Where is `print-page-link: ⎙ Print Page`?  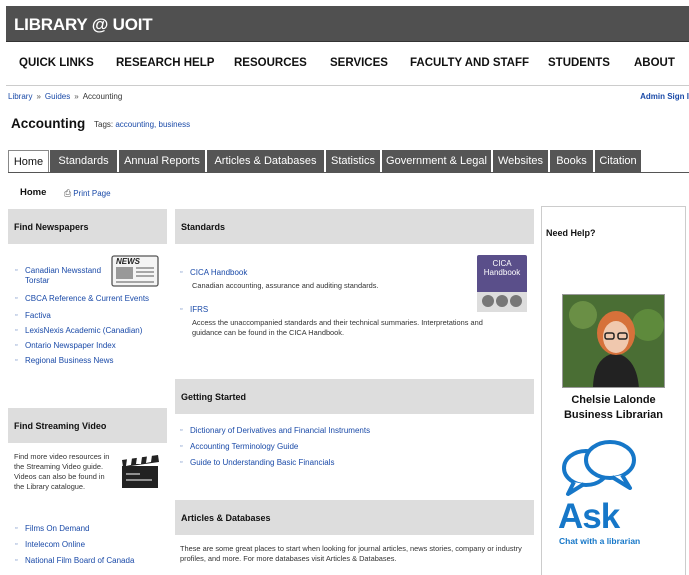
print-page-link: ⎙ Print Page is located at coordinates (87, 193).